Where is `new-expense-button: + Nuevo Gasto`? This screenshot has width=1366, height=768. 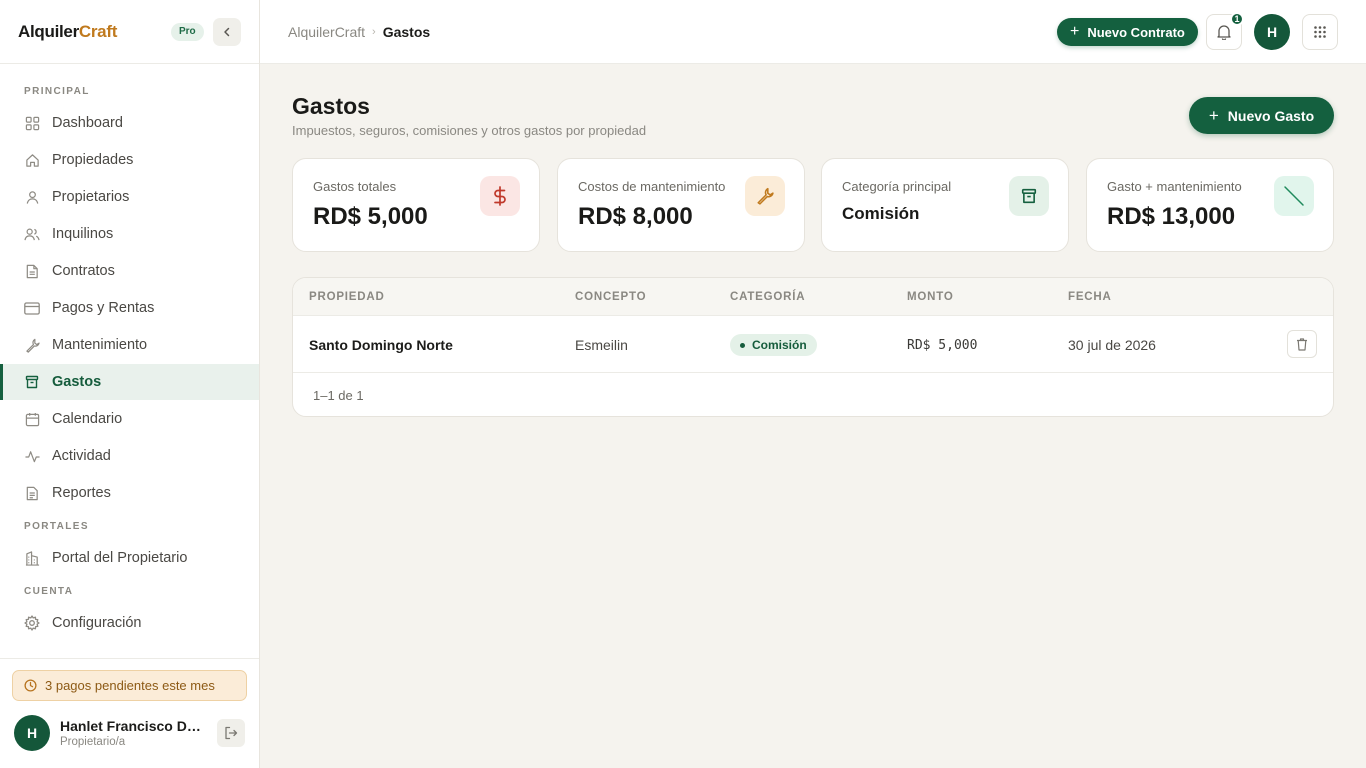
new-expense-button: + Nuevo Gasto is located at coordinates (1261, 115).